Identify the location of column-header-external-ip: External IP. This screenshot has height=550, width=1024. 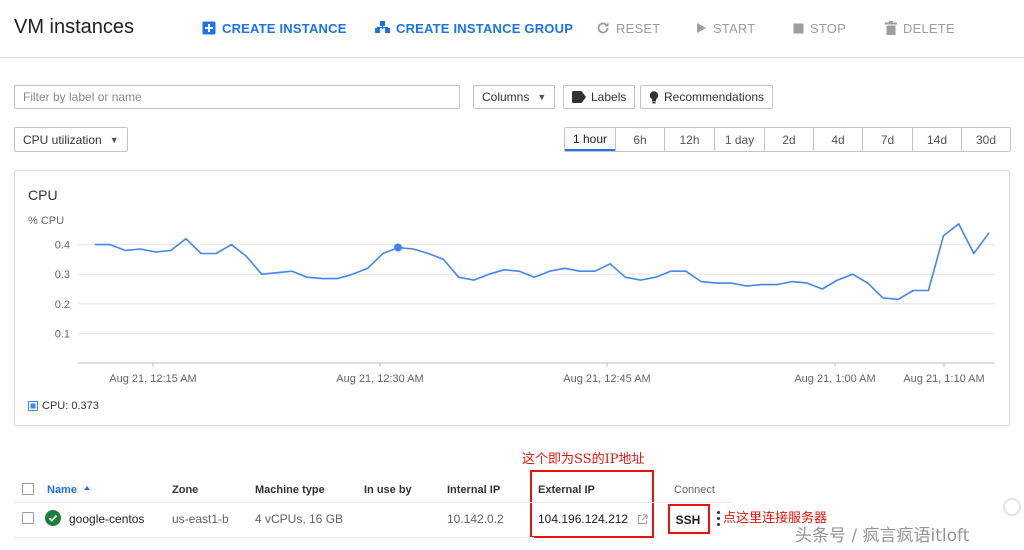
(566, 490).